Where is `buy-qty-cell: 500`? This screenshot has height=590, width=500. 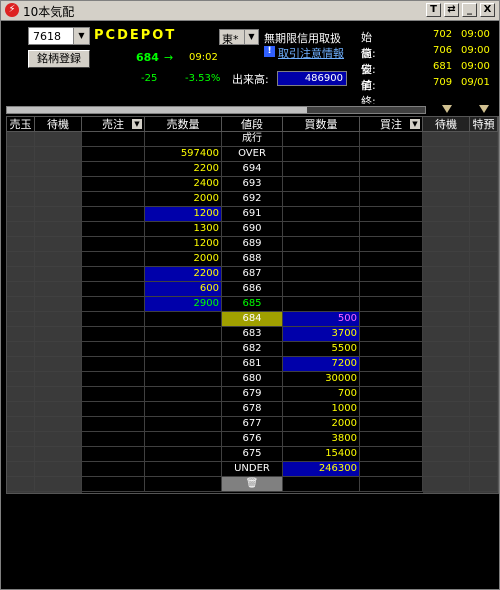
buy-qty-cell: 500 is located at coordinates (321, 319).